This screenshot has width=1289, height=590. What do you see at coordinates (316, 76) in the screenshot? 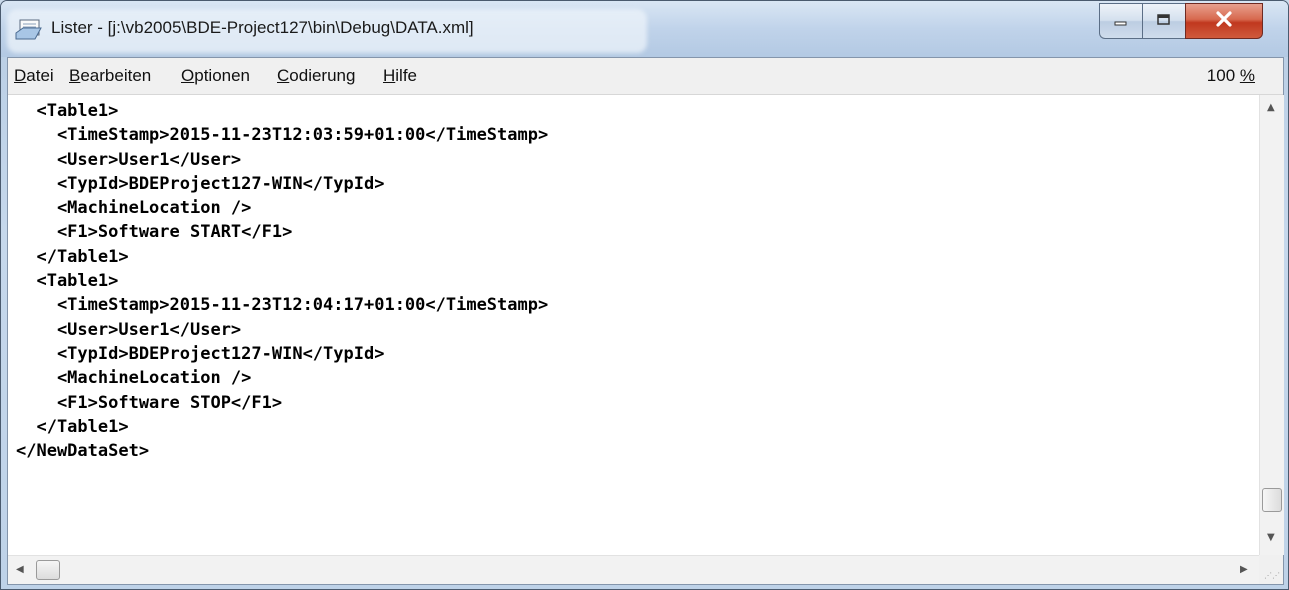
I see `menu-codierung: Codierung` at bounding box center [316, 76].